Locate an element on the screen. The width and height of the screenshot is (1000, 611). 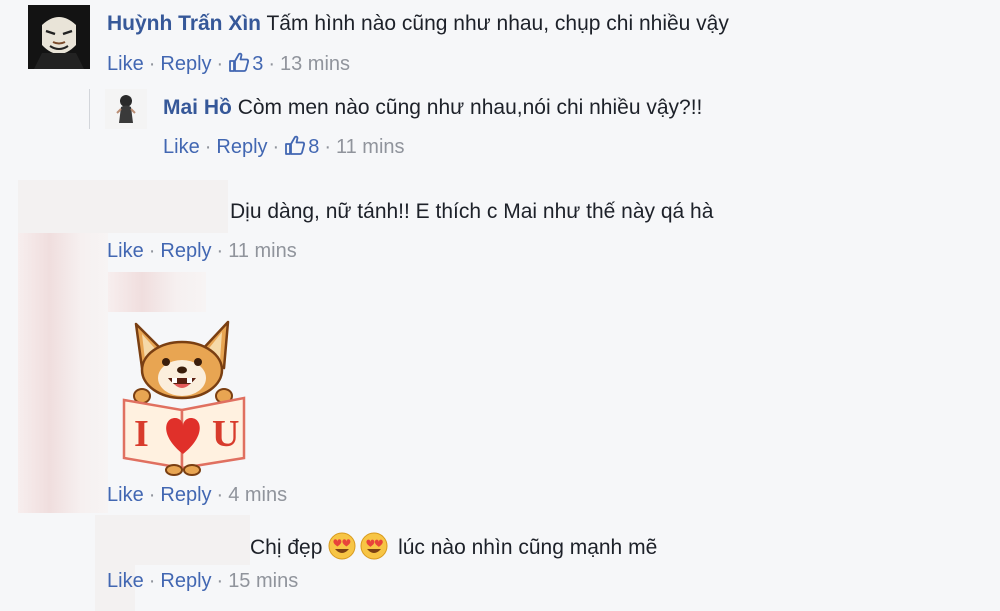
heart-eyes-emoji-icon is located at coordinates (358, 546).